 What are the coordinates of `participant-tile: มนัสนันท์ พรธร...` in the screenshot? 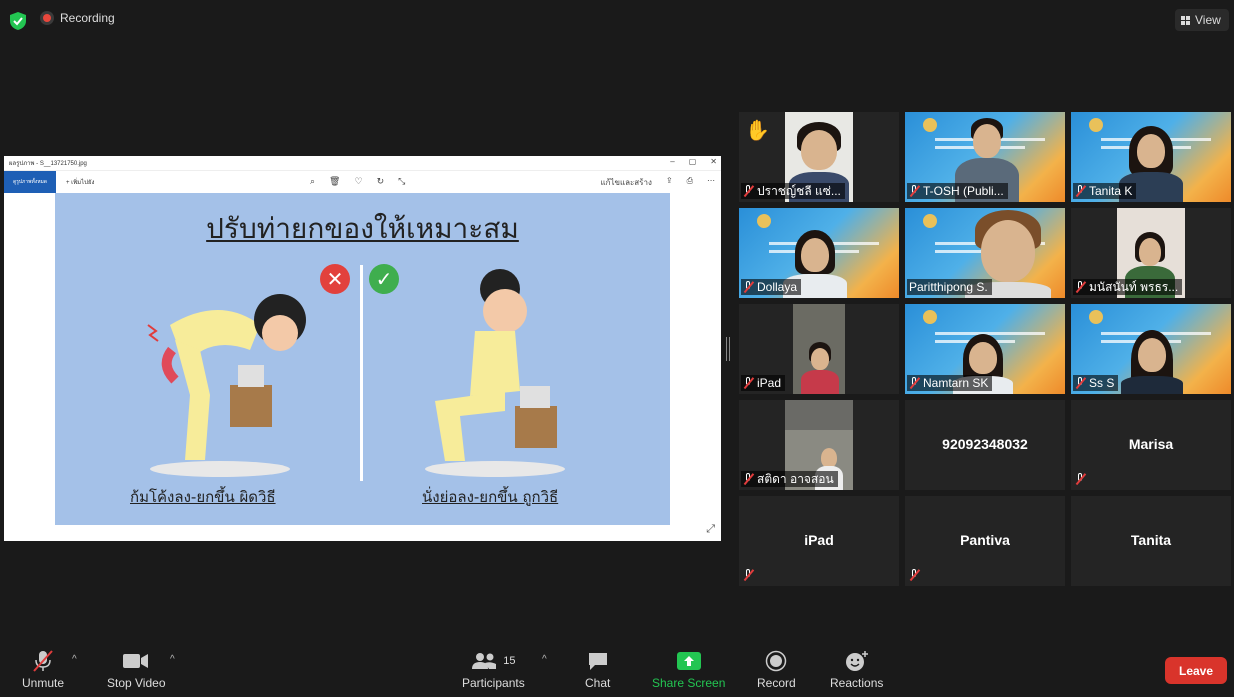 It's located at (1151, 253).